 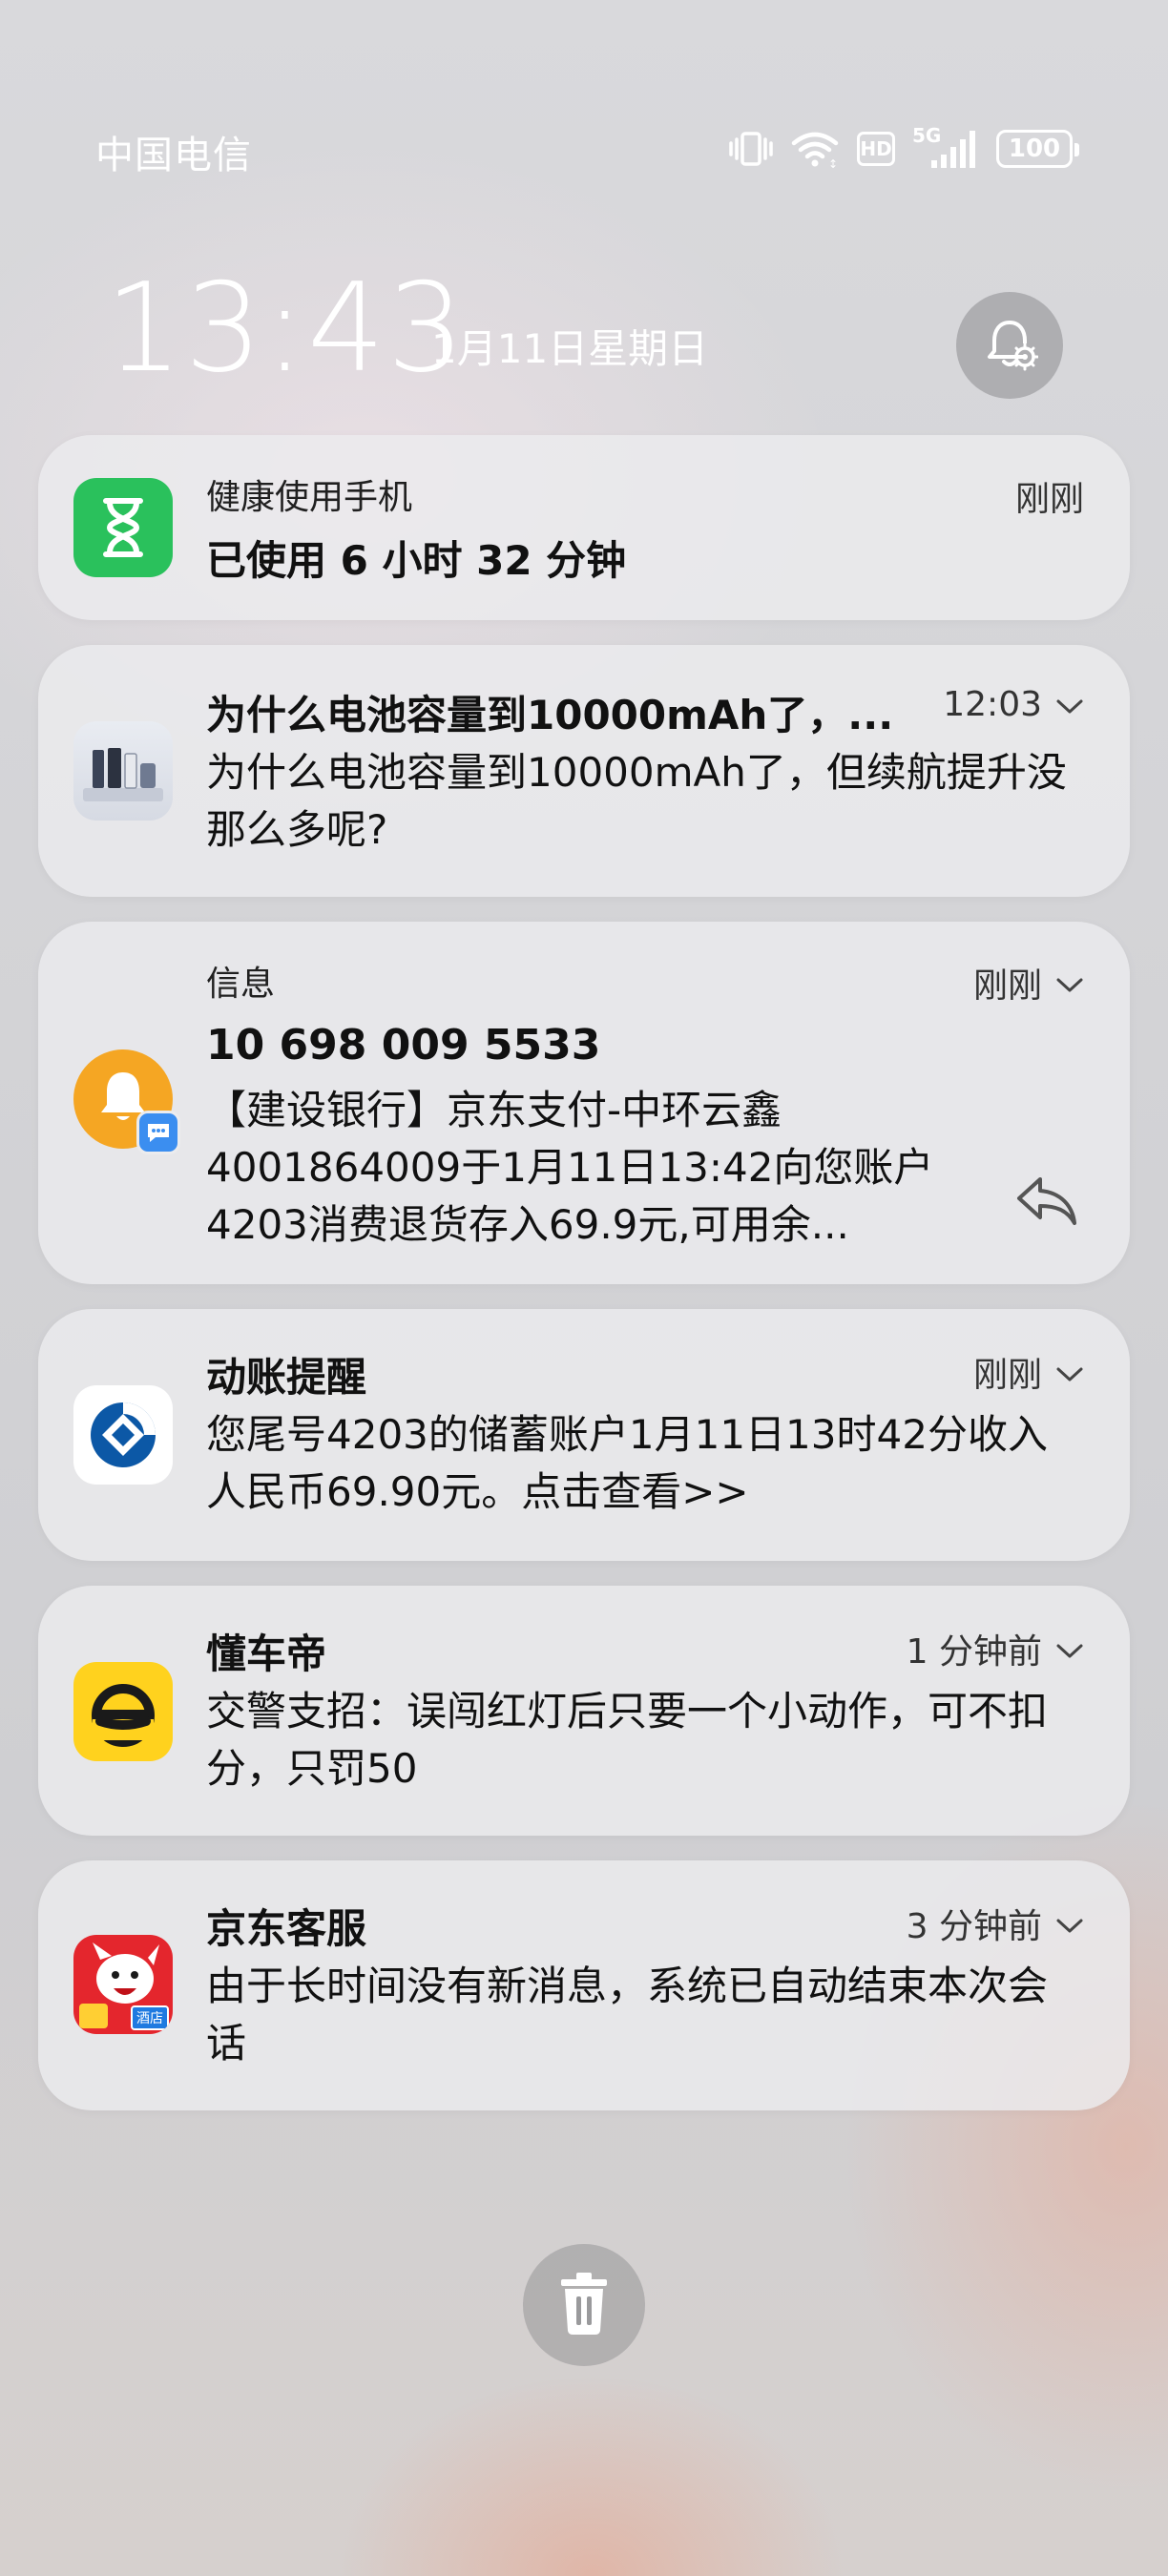 I want to click on bell-icon, so click(x=126, y=1101).